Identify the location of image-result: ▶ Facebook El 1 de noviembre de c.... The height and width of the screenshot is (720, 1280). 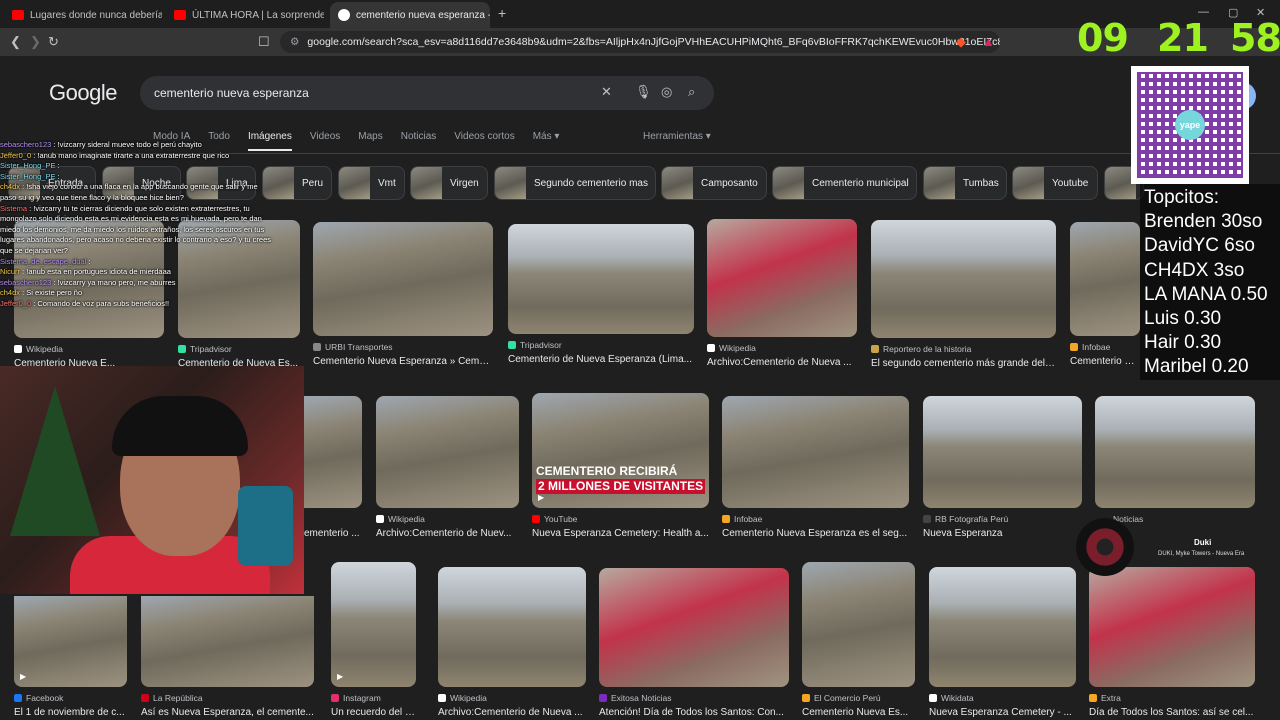
(70, 657).